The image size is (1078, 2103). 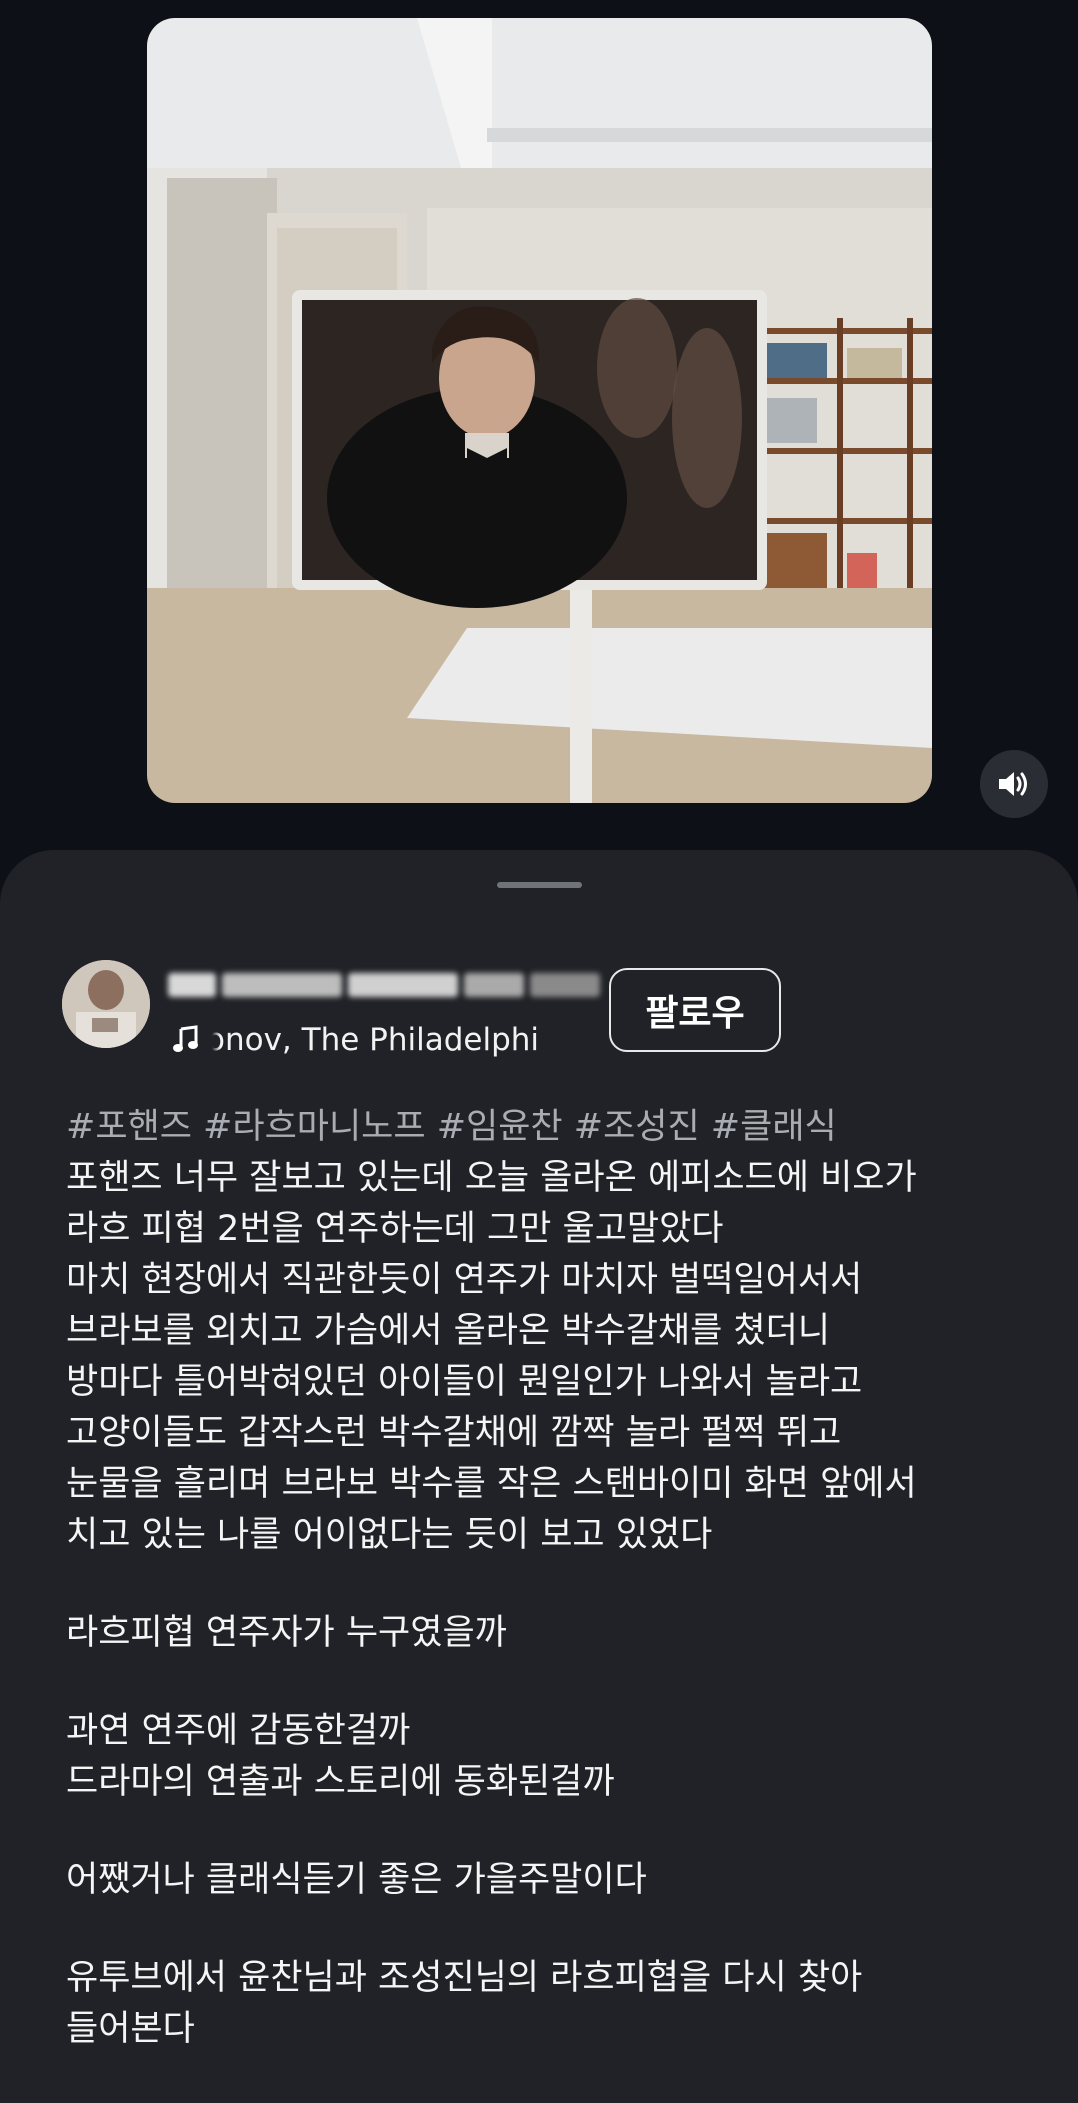 I want to click on caption-line: 고양이들도 갑작스런 박수갈채에 깜짝 놀라 펄쩍 뛰고, so click(x=454, y=1433).